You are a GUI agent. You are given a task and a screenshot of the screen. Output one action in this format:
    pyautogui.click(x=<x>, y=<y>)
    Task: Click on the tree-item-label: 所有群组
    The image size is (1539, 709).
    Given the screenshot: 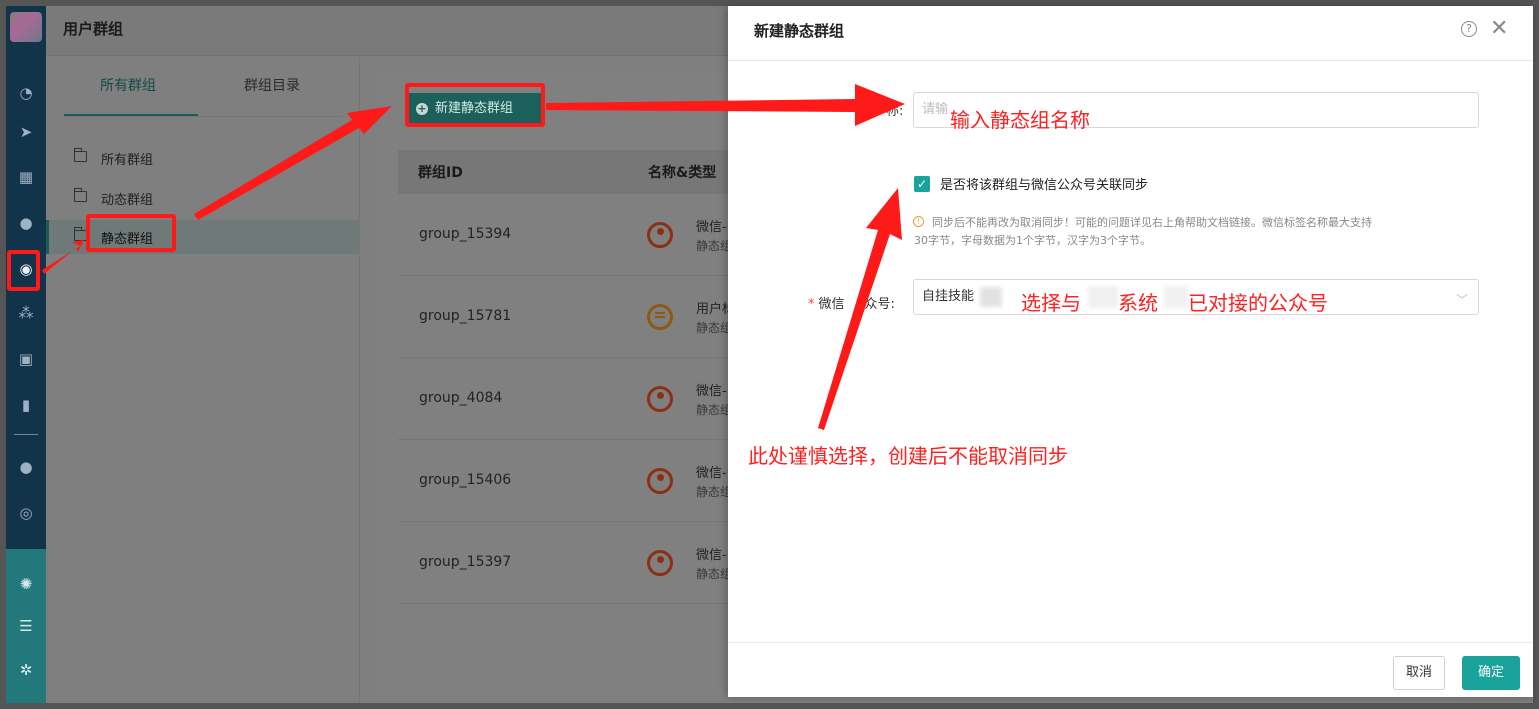 What is the action you would take?
    pyautogui.click(x=127, y=160)
    